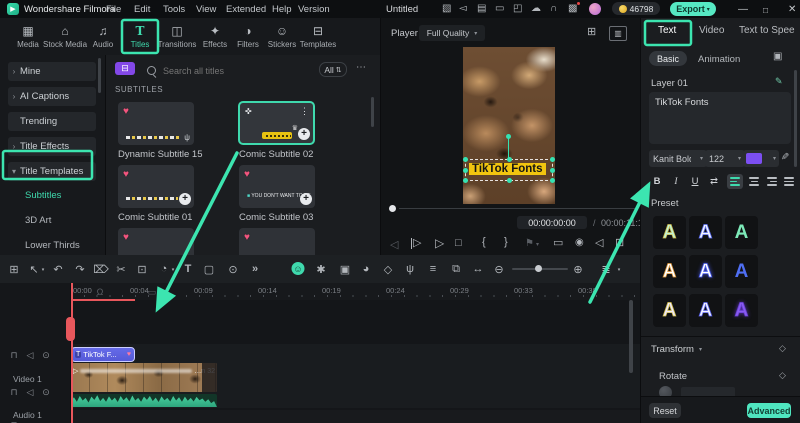 This screenshot has height=423, width=800. What do you see at coordinates (33, 269) in the screenshot?
I see `select-tool-icon: ↖` at bounding box center [33, 269].